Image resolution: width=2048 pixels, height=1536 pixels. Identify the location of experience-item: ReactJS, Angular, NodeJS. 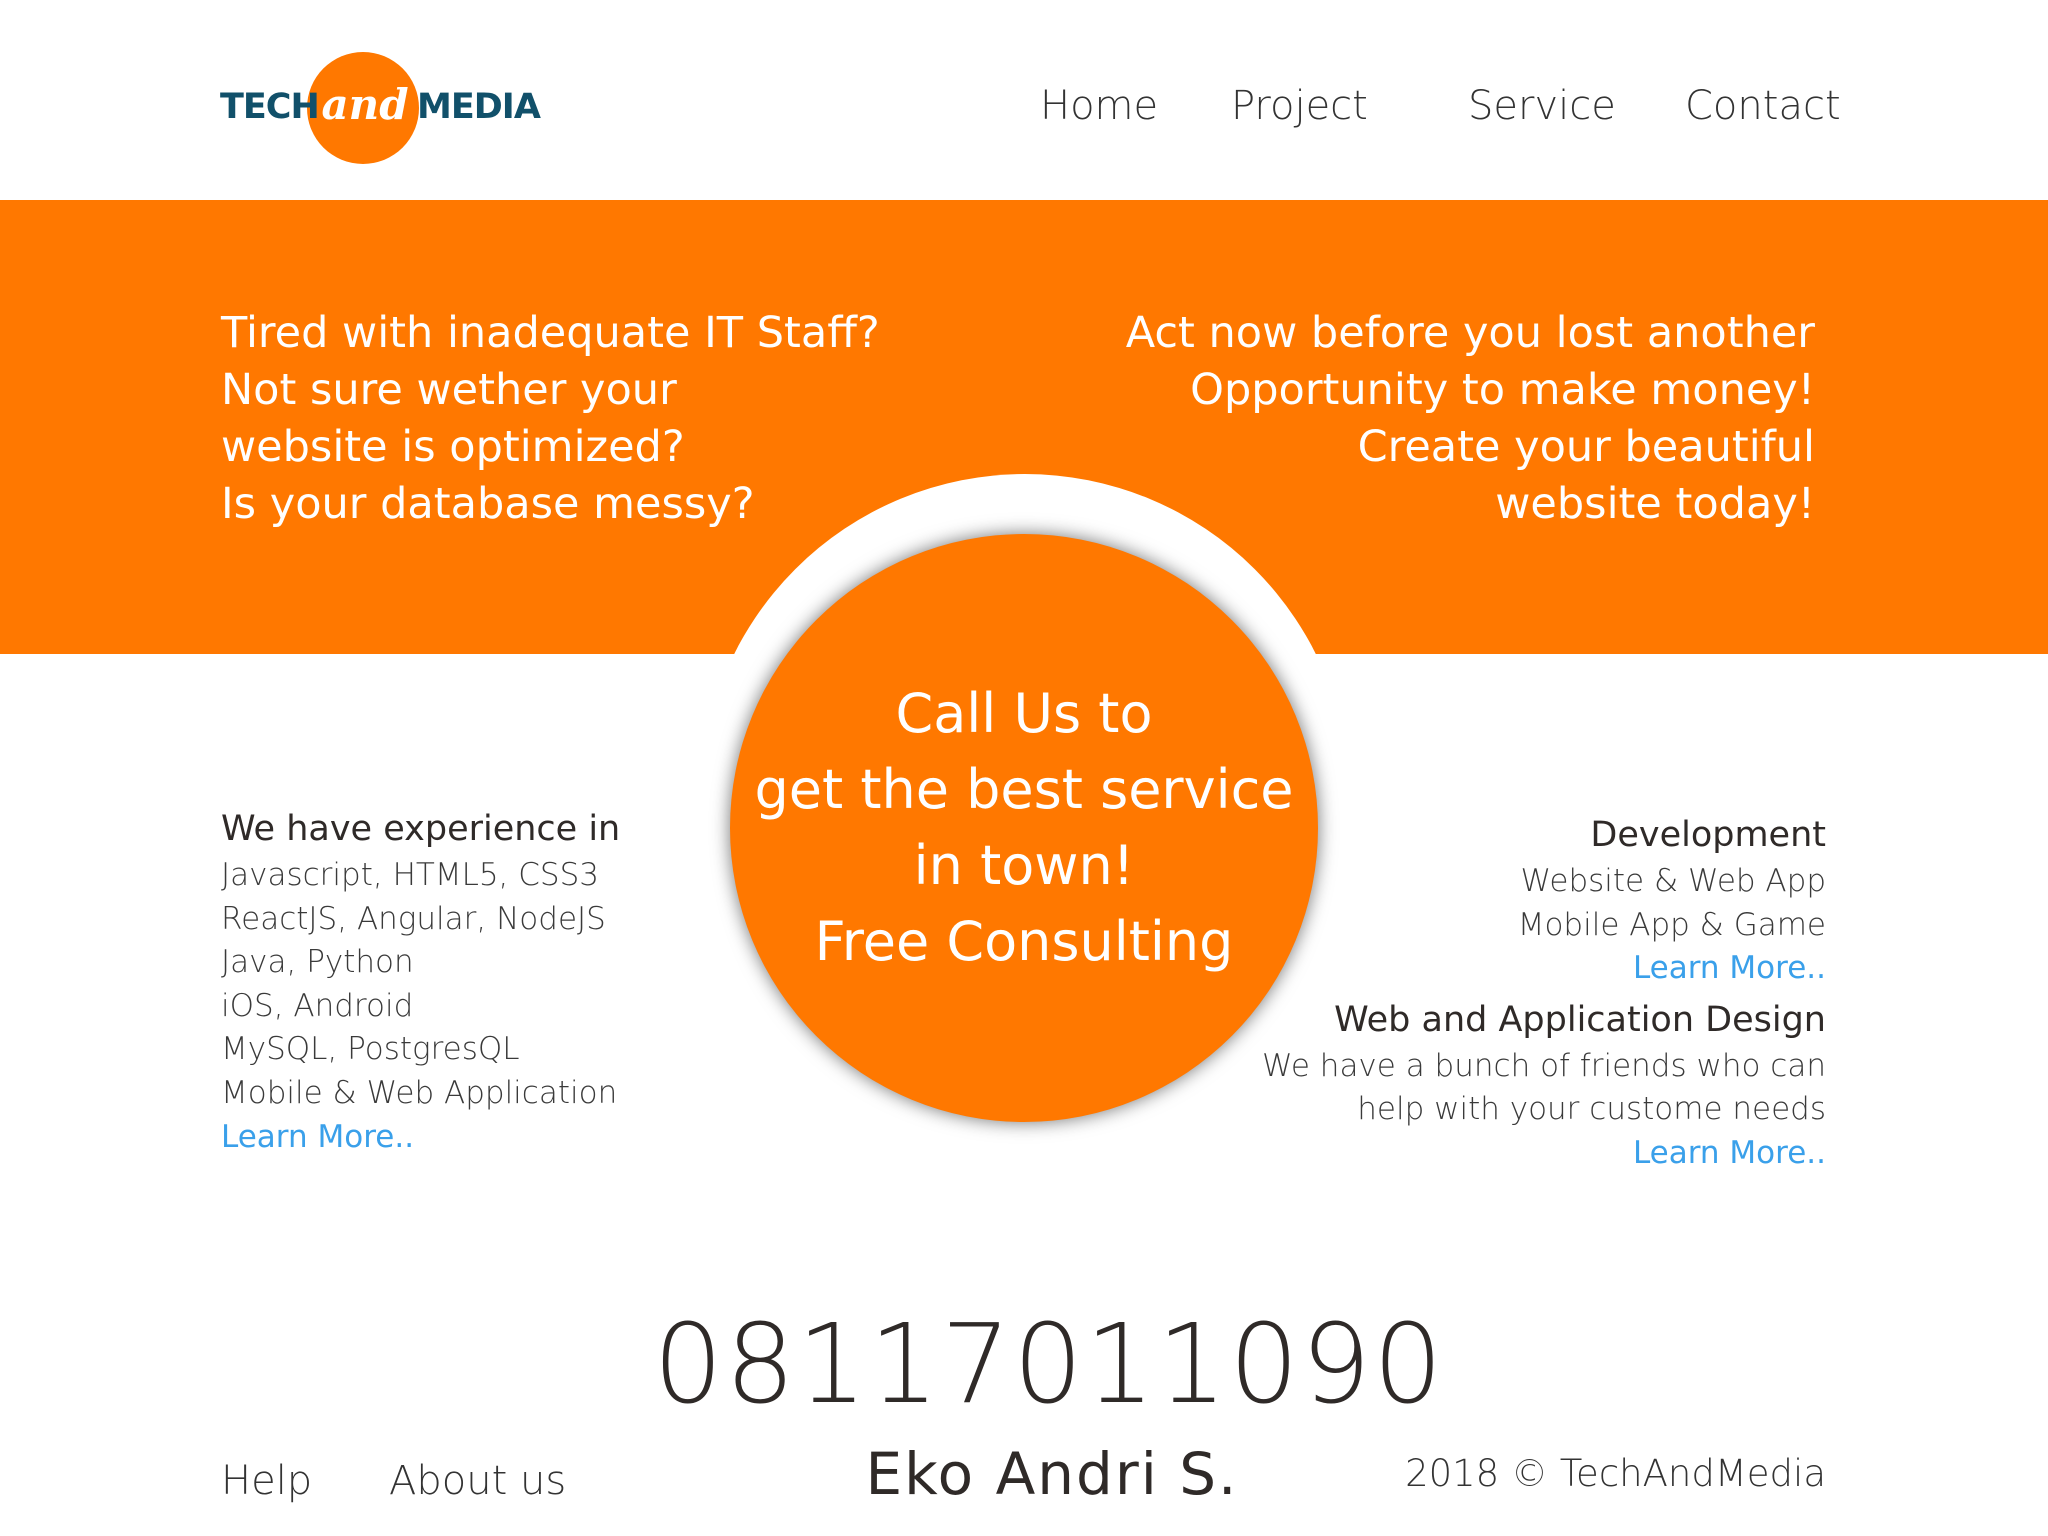
(413, 918).